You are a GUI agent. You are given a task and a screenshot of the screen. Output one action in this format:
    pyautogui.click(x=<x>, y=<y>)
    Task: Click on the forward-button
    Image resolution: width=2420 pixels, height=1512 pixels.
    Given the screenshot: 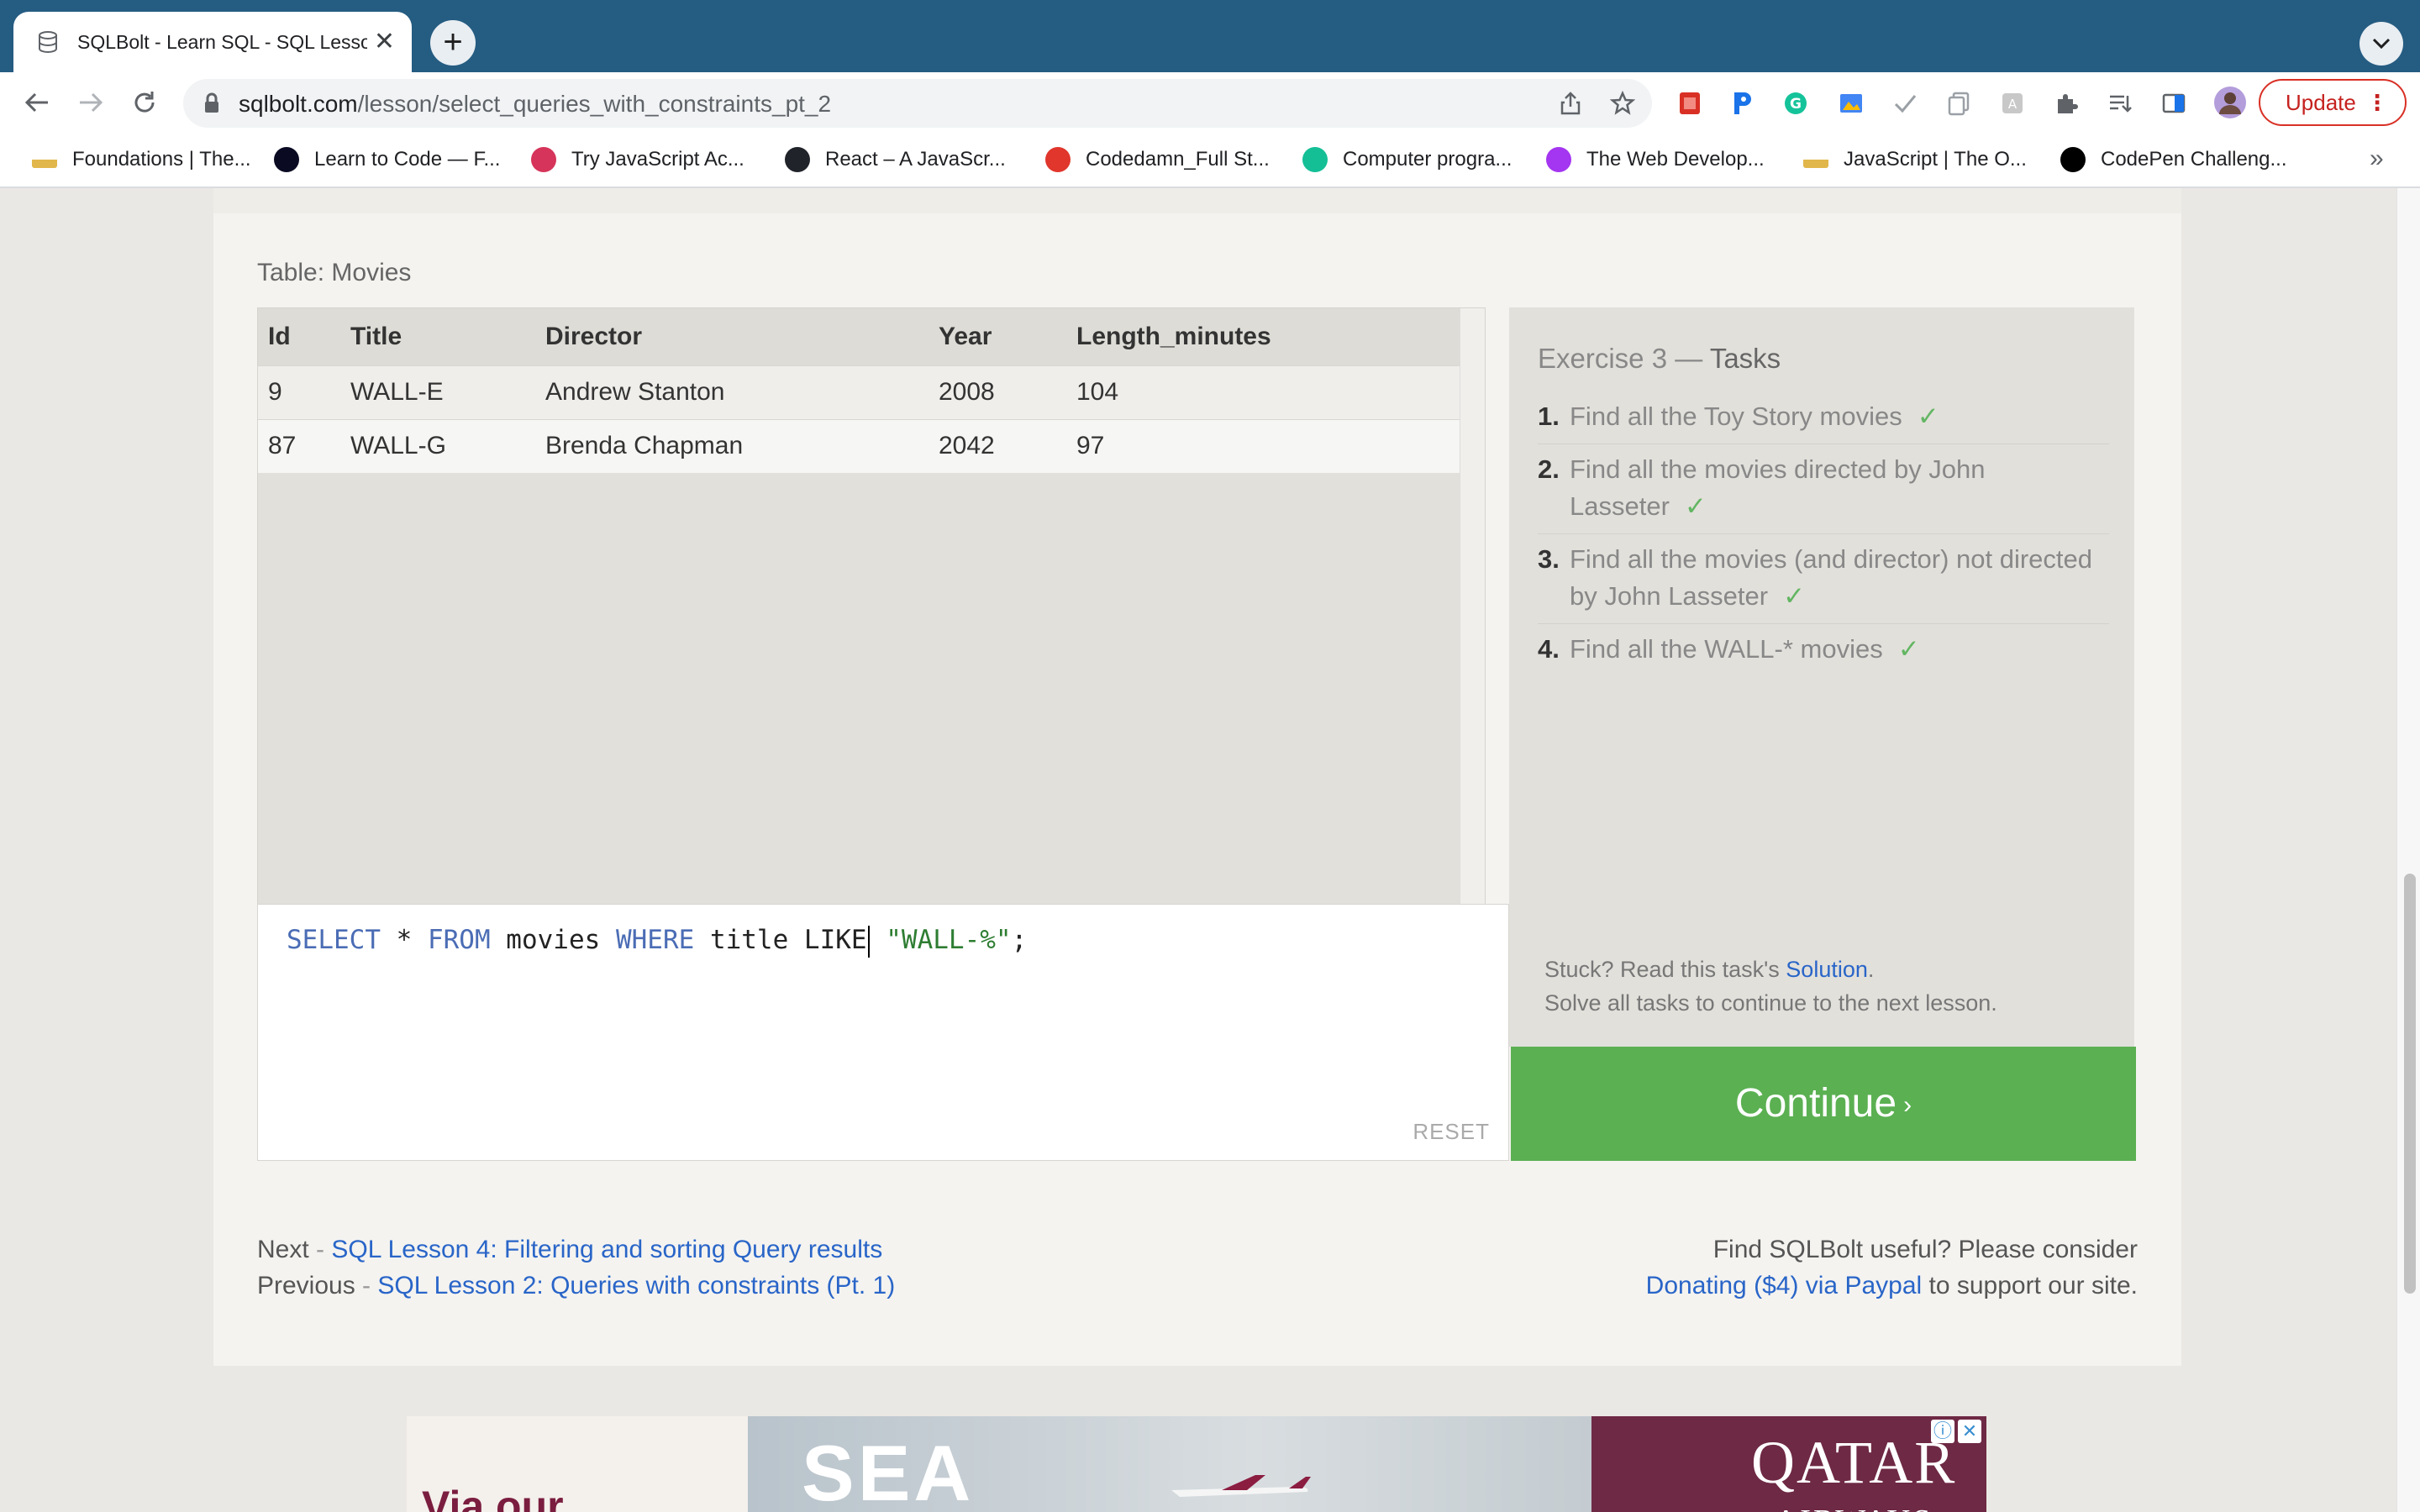 What is the action you would take?
    pyautogui.click(x=90, y=102)
    